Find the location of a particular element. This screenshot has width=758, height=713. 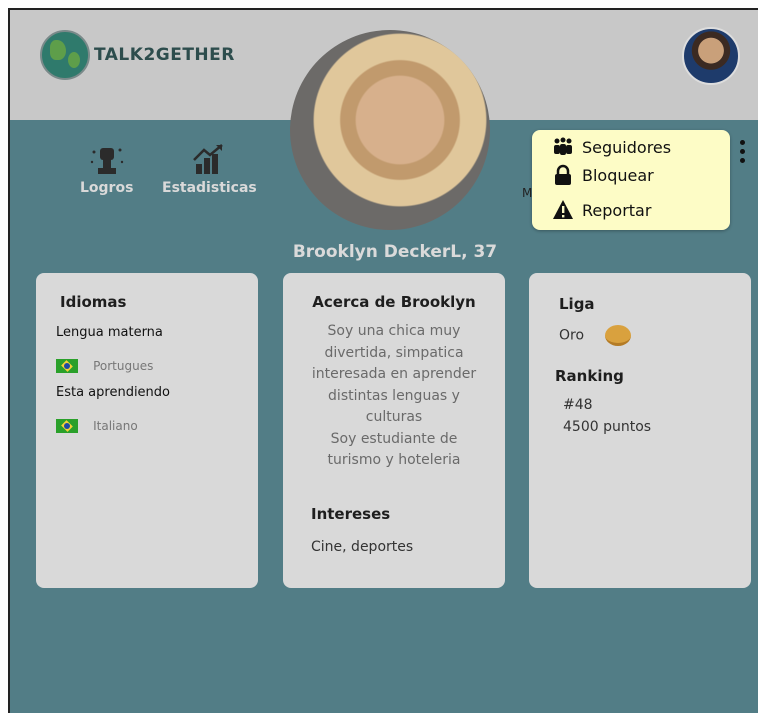

app-logo: TALK2GETHER is located at coordinates (137, 55).